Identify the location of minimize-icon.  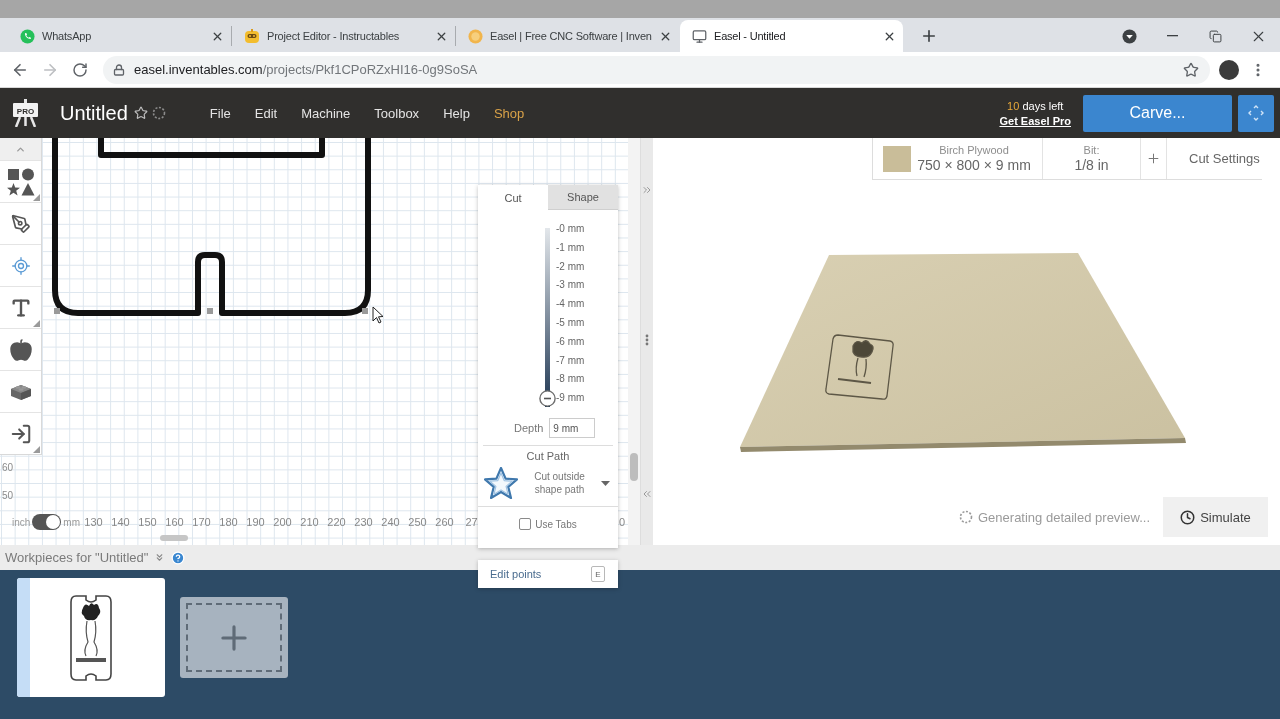
(1172, 36).